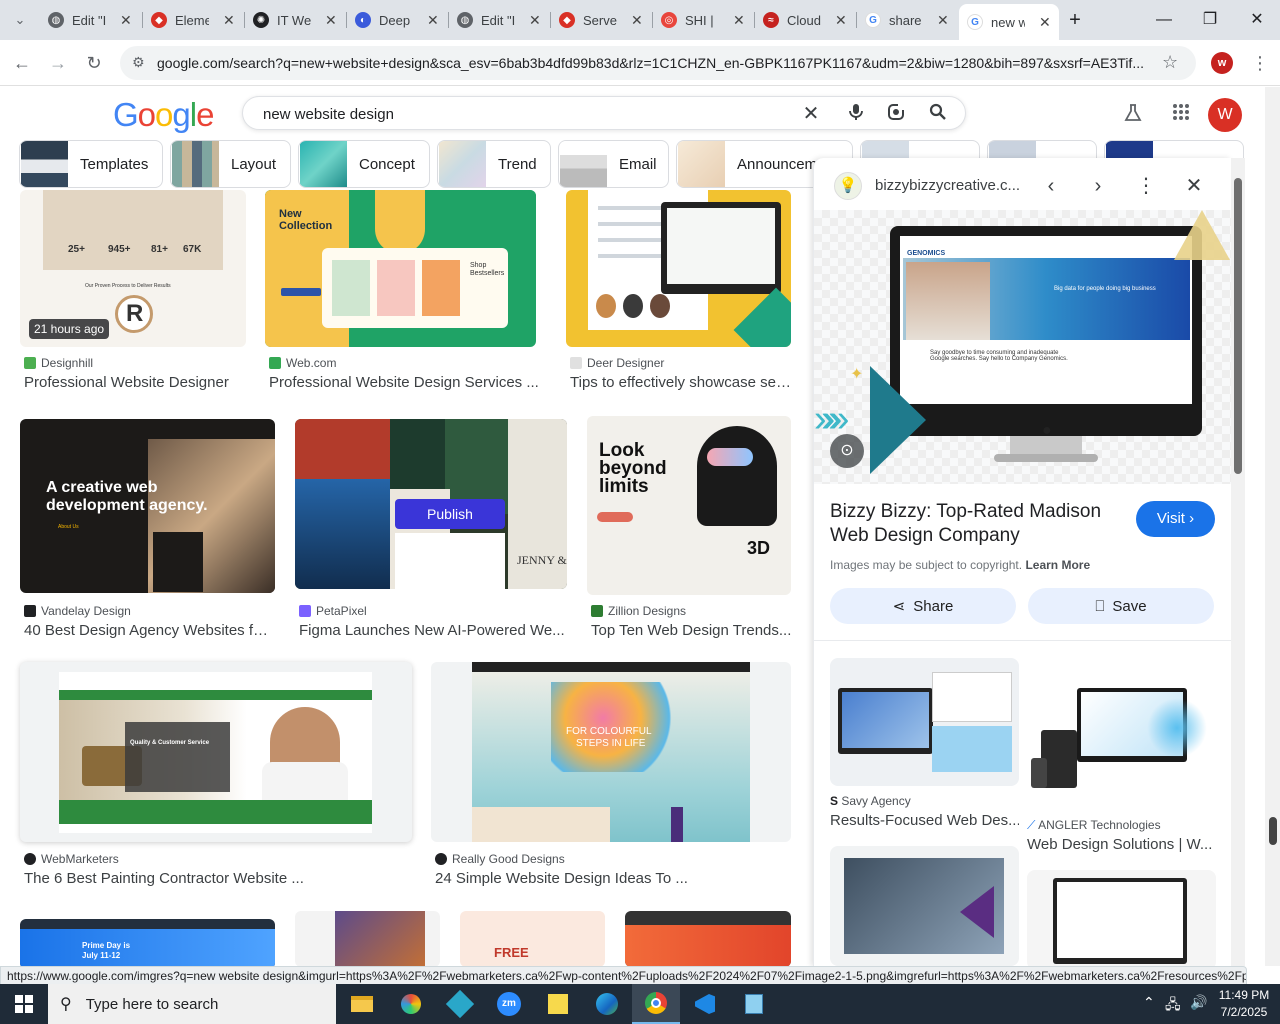  I want to click on page-scrollbar-thumb, so click(1273, 831).